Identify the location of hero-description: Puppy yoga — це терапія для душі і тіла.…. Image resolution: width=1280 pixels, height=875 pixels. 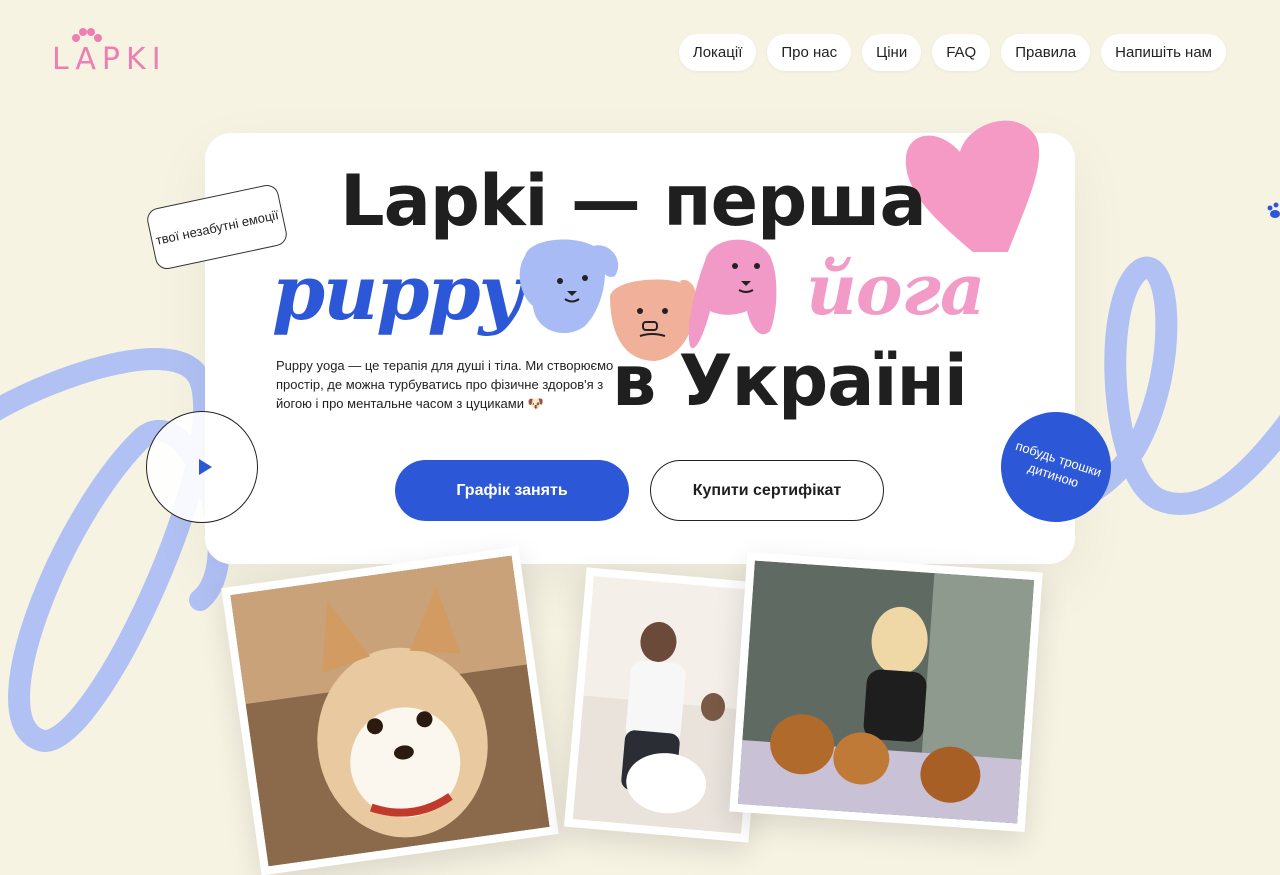
(445, 384).